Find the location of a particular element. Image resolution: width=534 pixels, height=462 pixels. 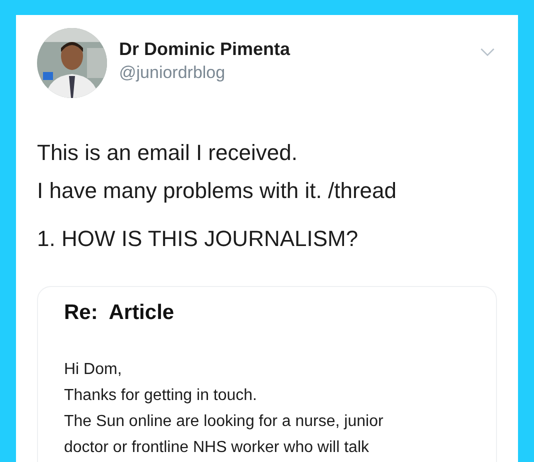

chevron-down-icon is located at coordinates (487, 52).